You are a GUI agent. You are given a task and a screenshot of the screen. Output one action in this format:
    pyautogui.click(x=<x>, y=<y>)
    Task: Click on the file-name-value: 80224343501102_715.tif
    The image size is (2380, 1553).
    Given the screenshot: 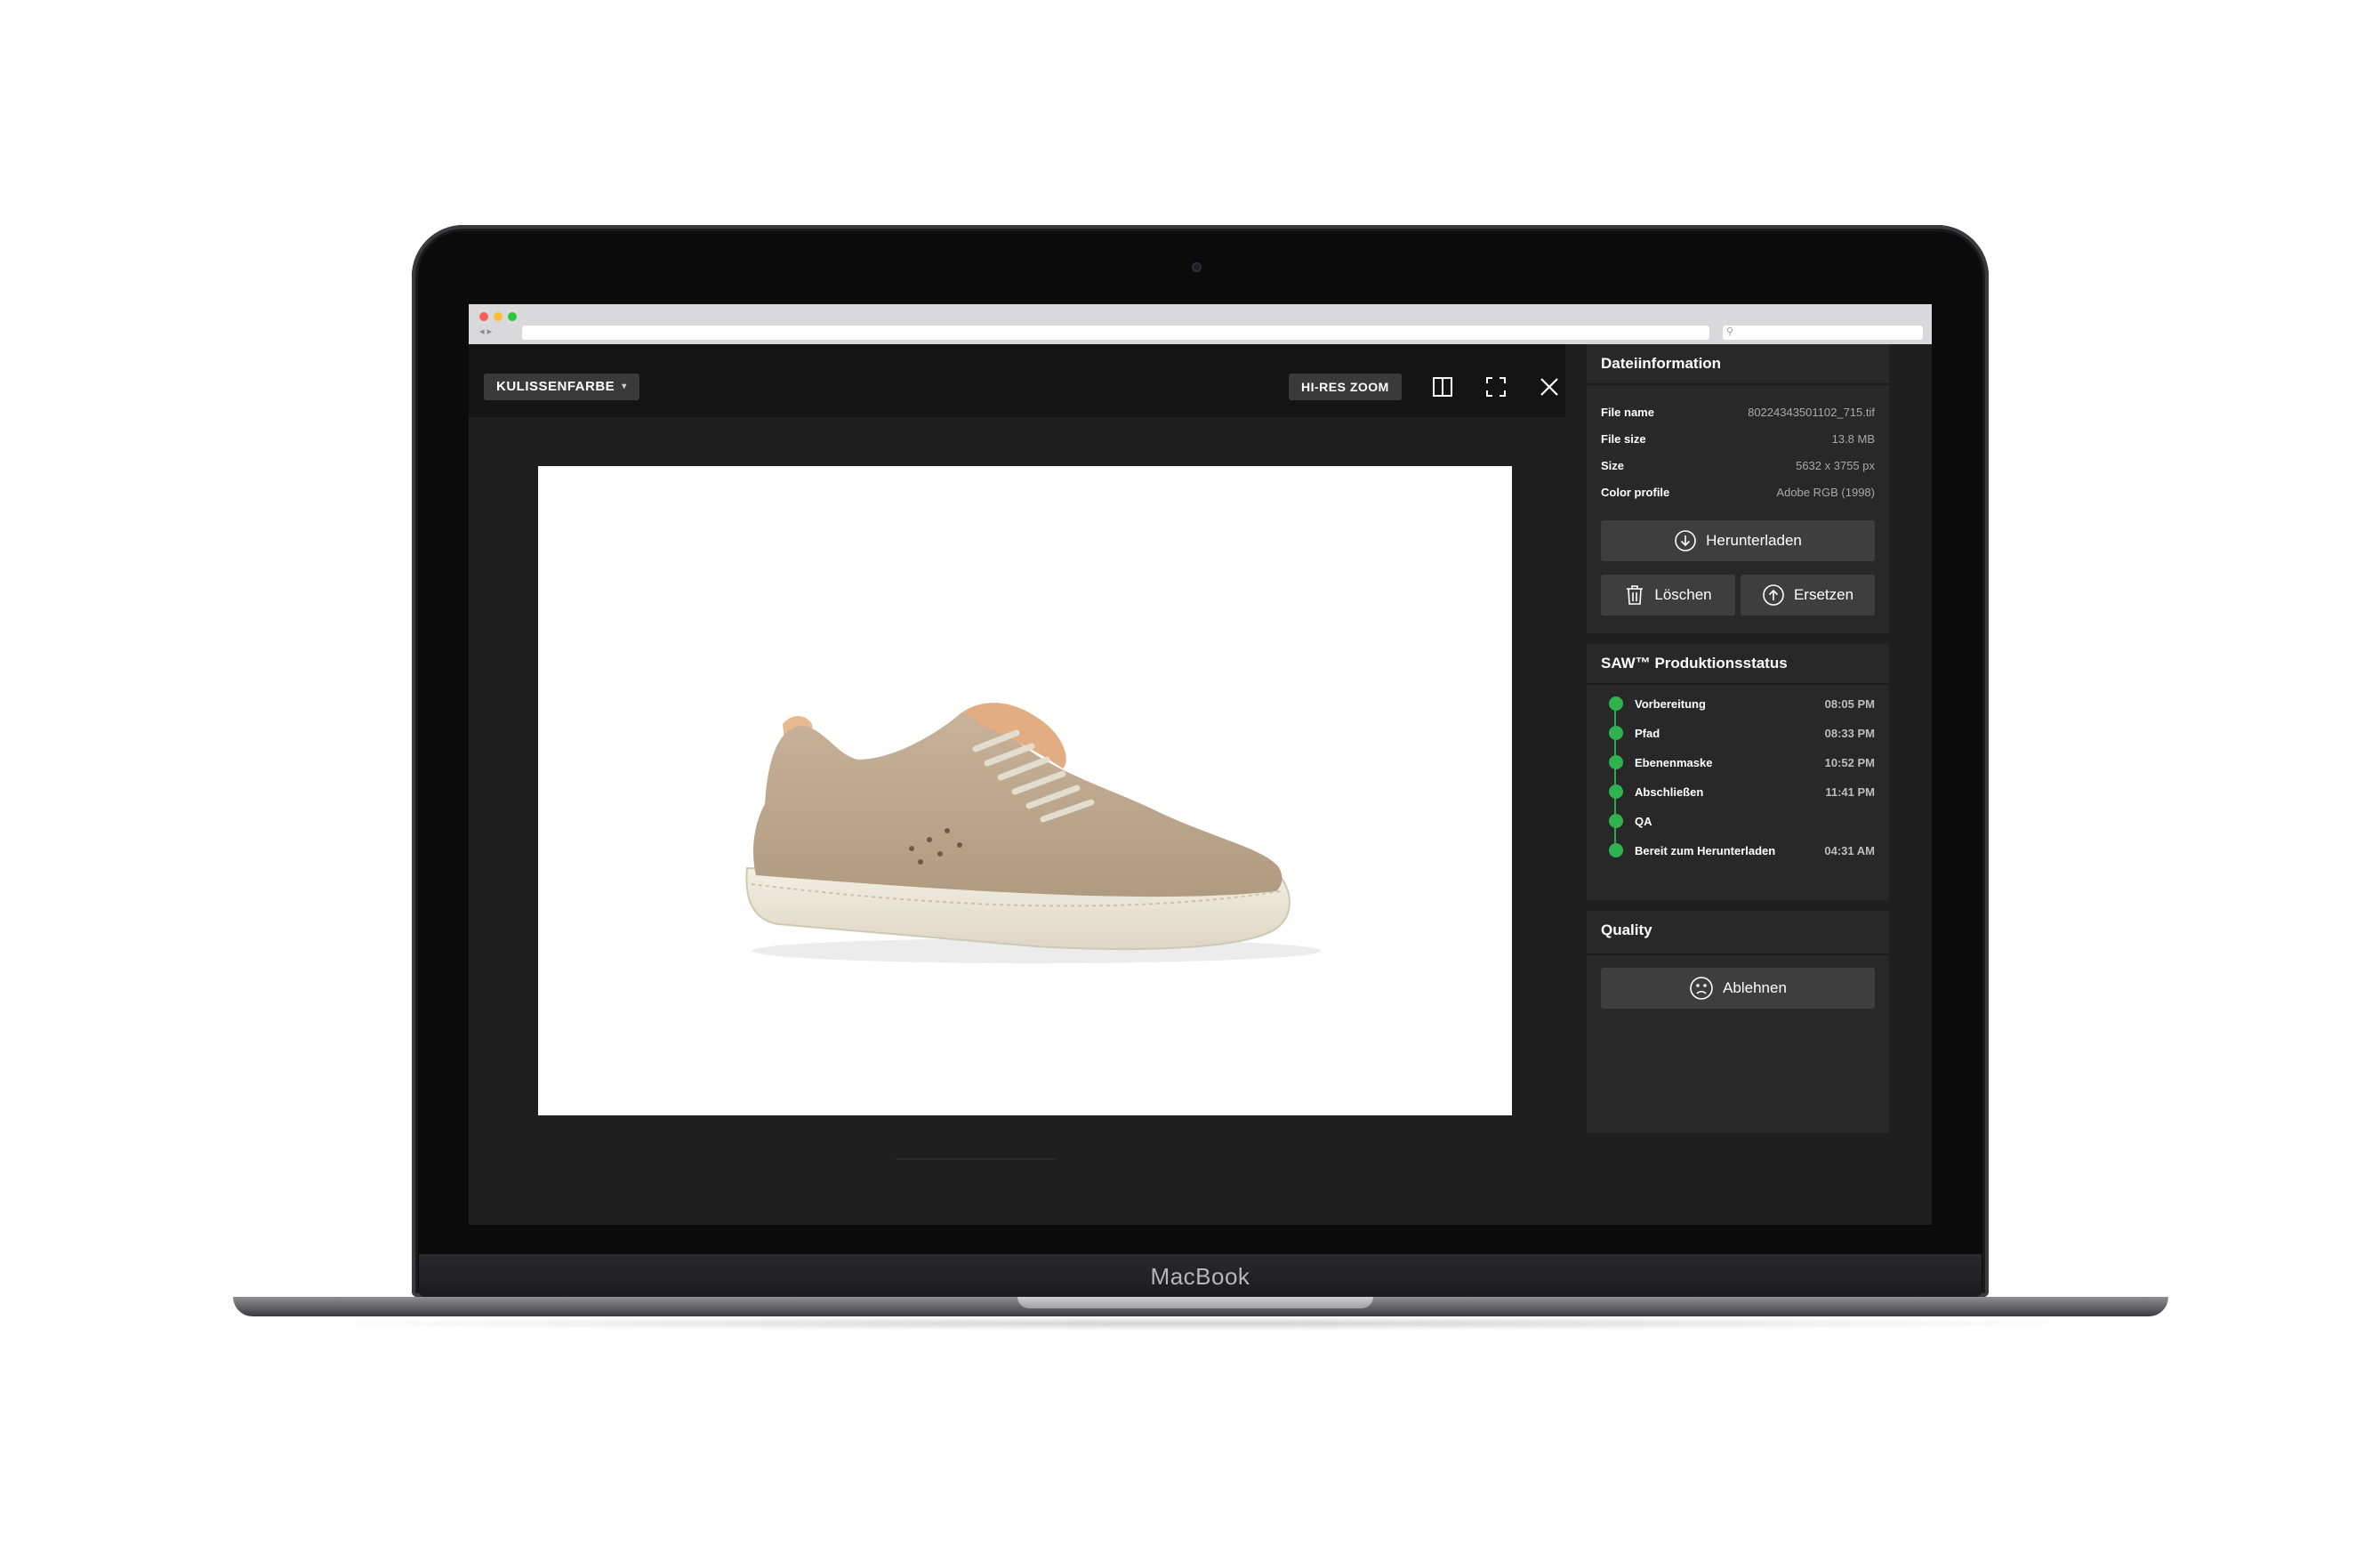 What is the action you would take?
    pyautogui.click(x=1811, y=412)
    